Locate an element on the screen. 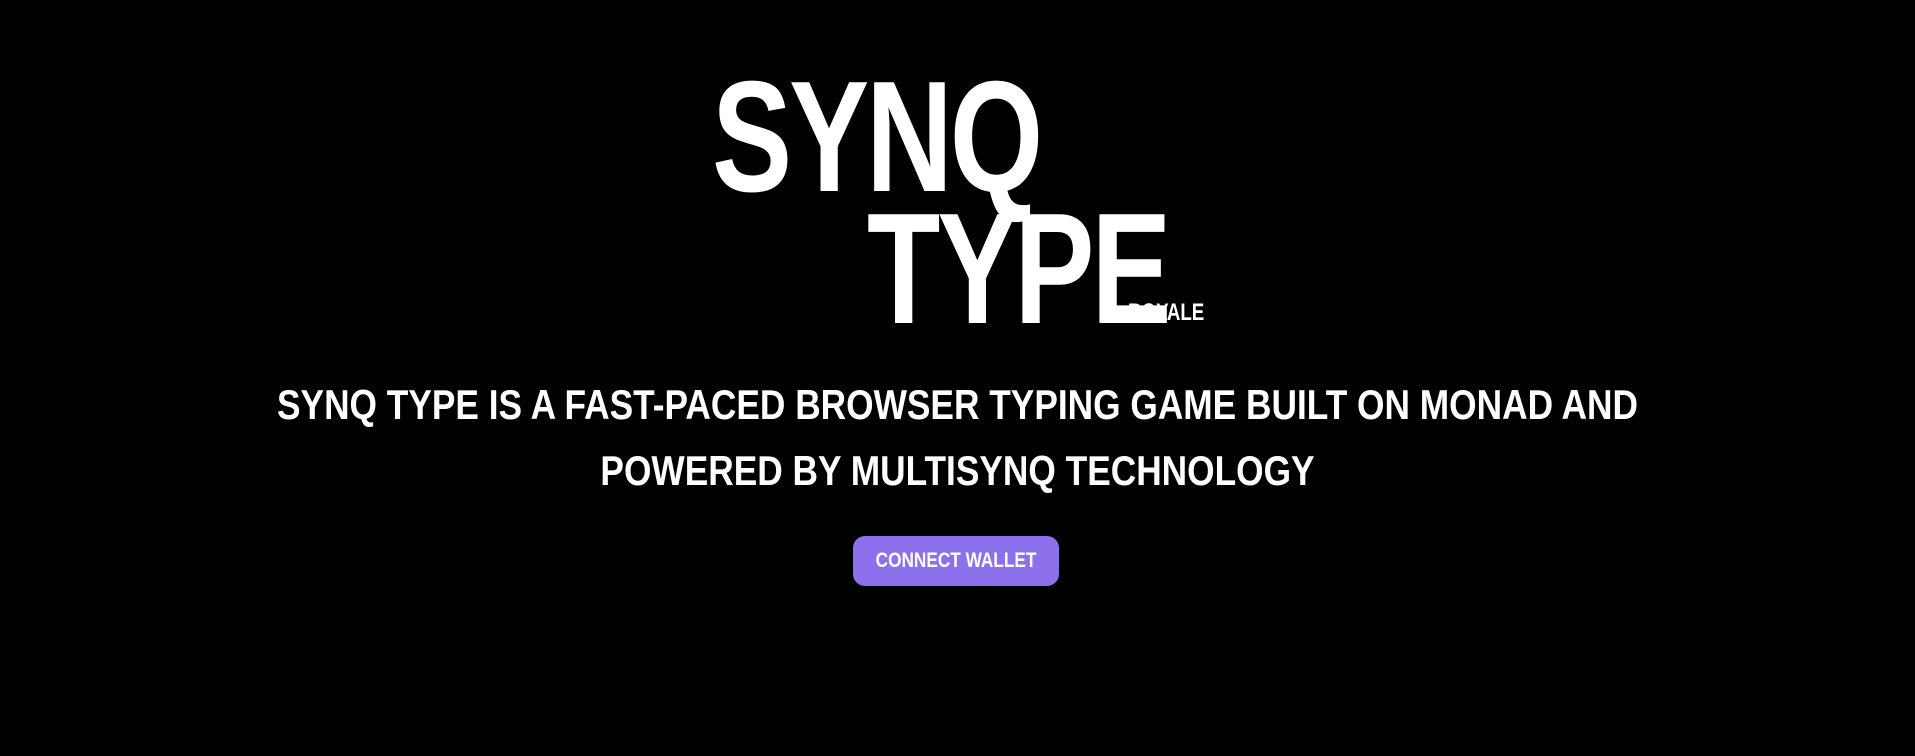  tagline-line-2: POWERED BY MULTISYNQ TECHNOLOGY is located at coordinates (957, 470).